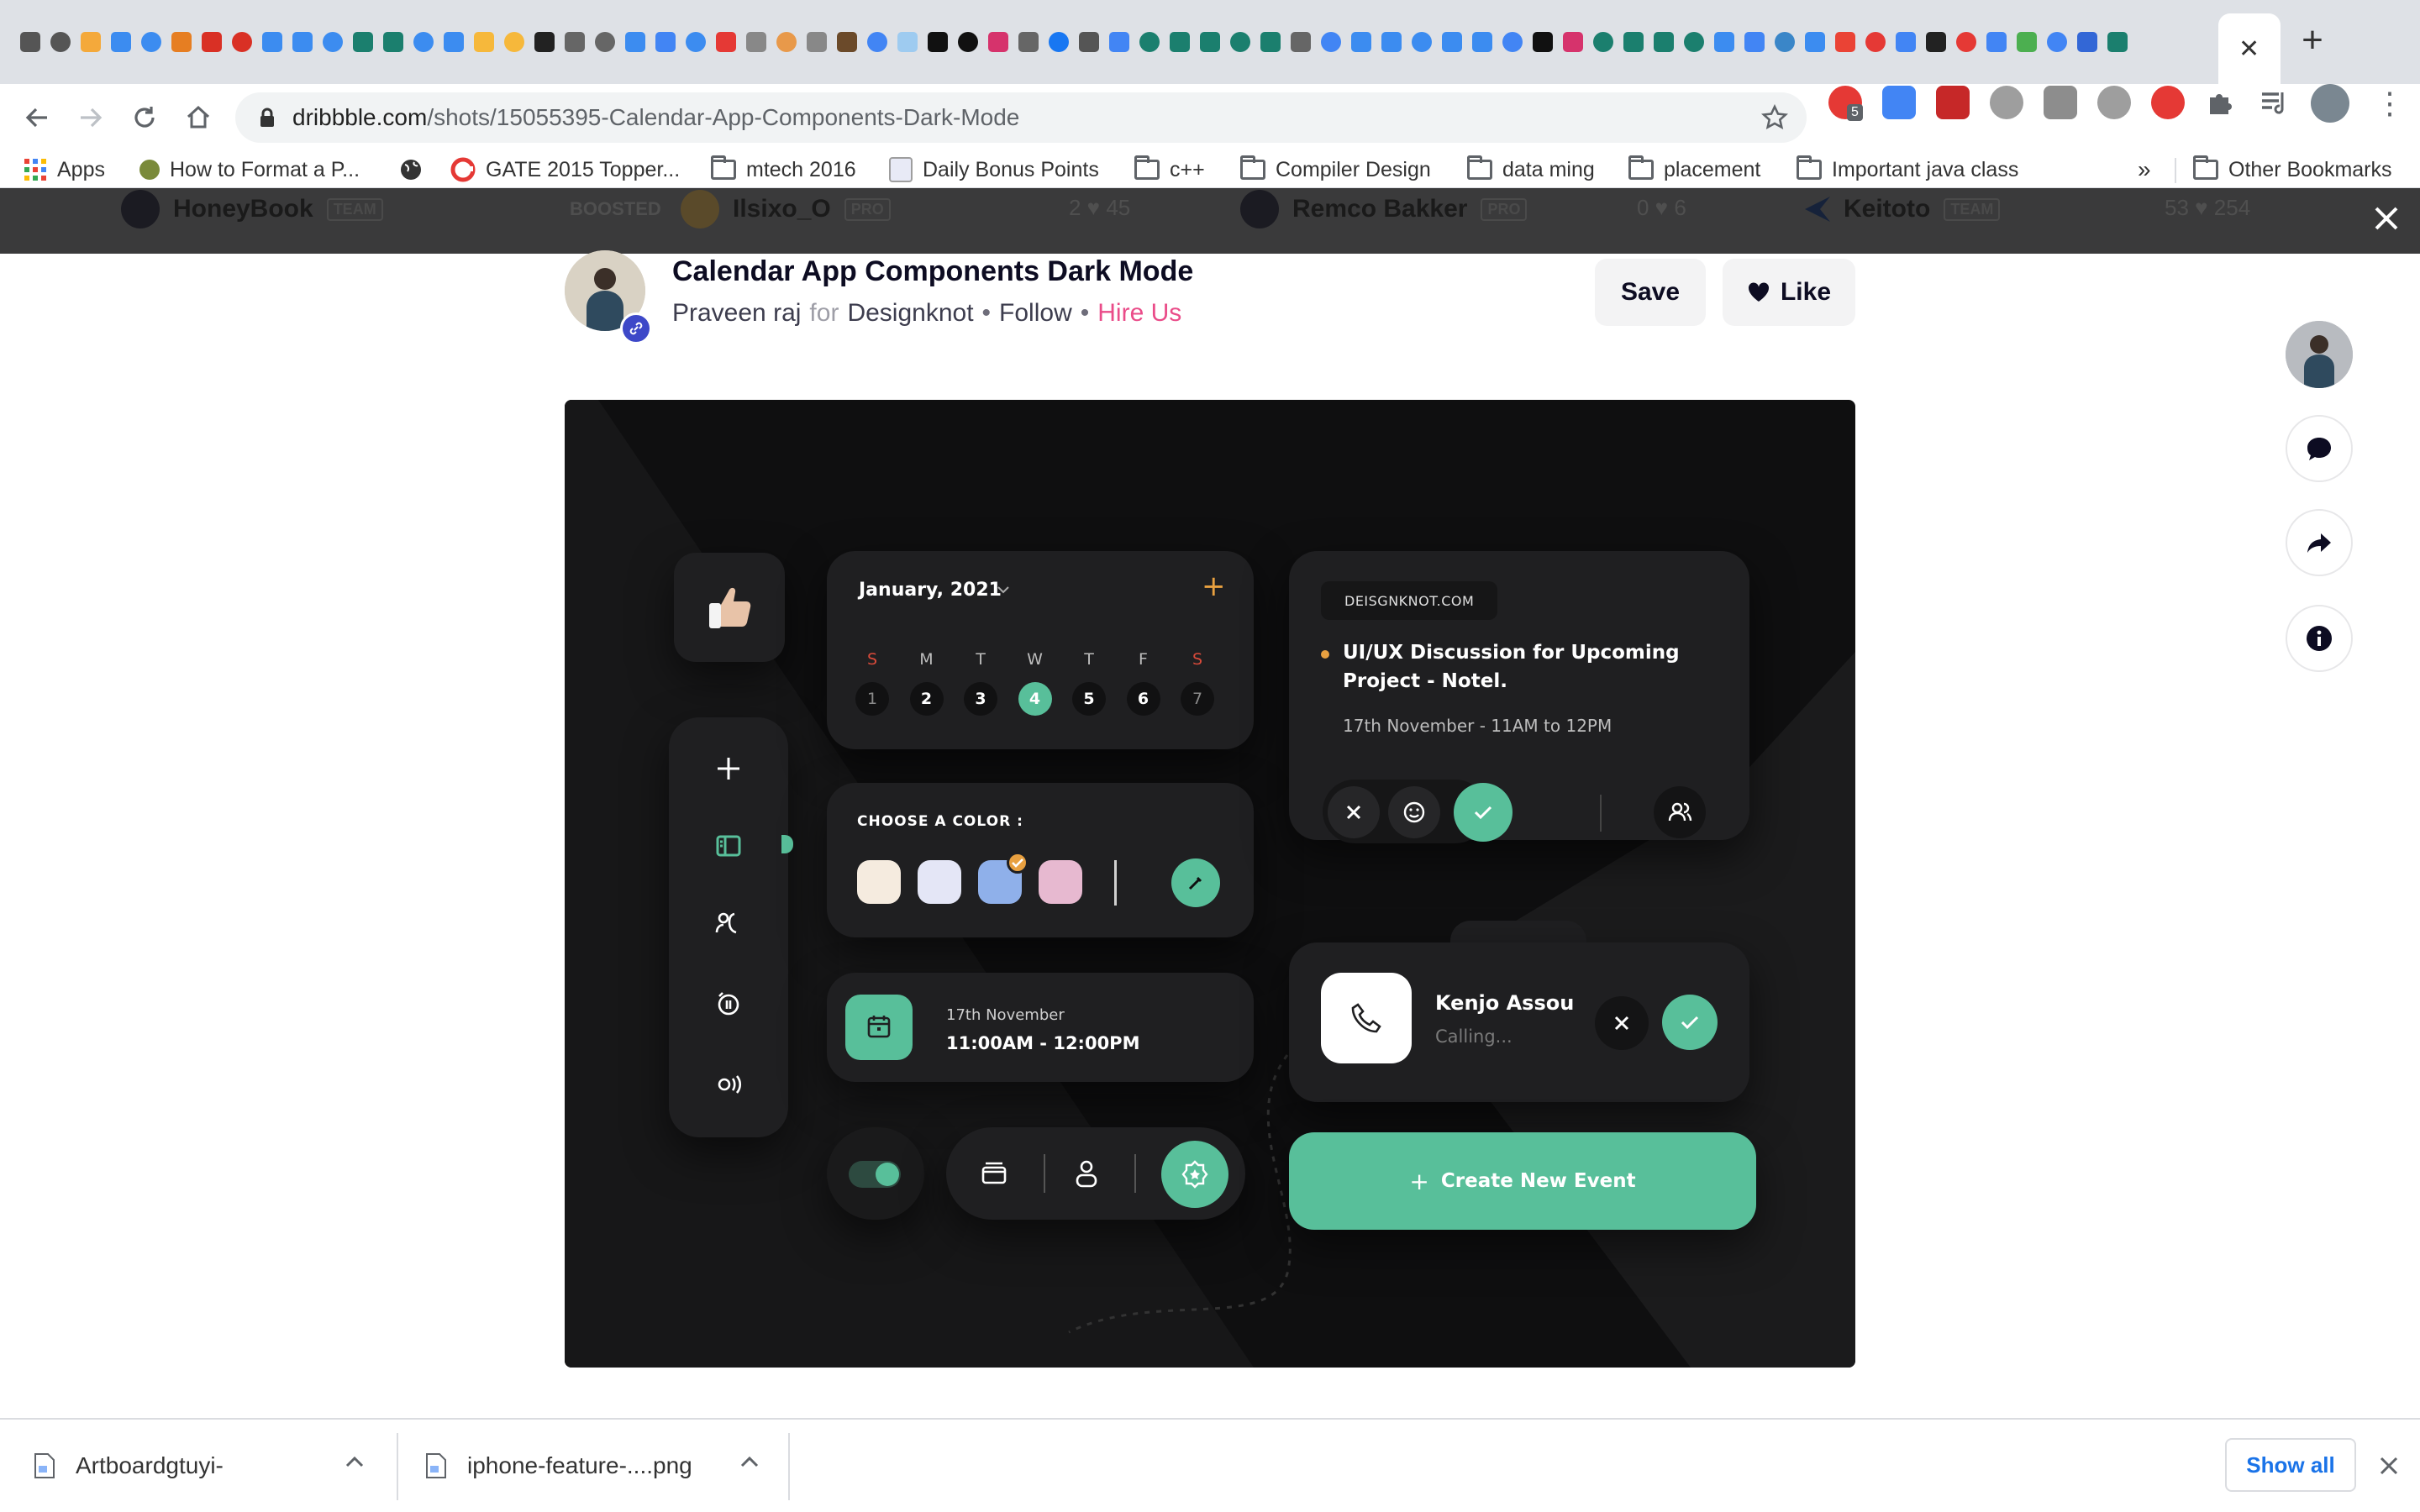 The image size is (2420, 1512). Describe the element at coordinates (728, 923) in the screenshot. I see `people-icon` at that location.